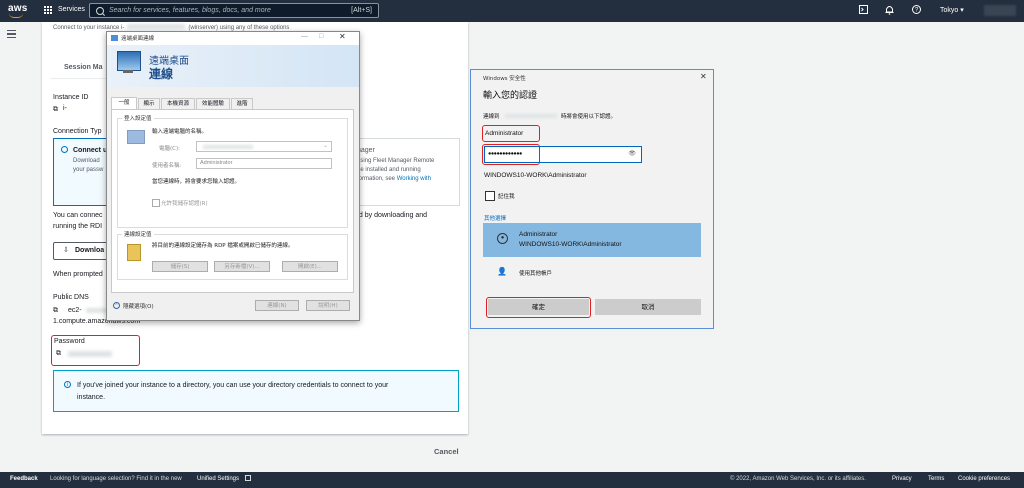 The width and height of the screenshot is (1024, 488). What do you see at coordinates (504, 133) in the screenshot?
I see `winsec-username: Administrator` at bounding box center [504, 133].